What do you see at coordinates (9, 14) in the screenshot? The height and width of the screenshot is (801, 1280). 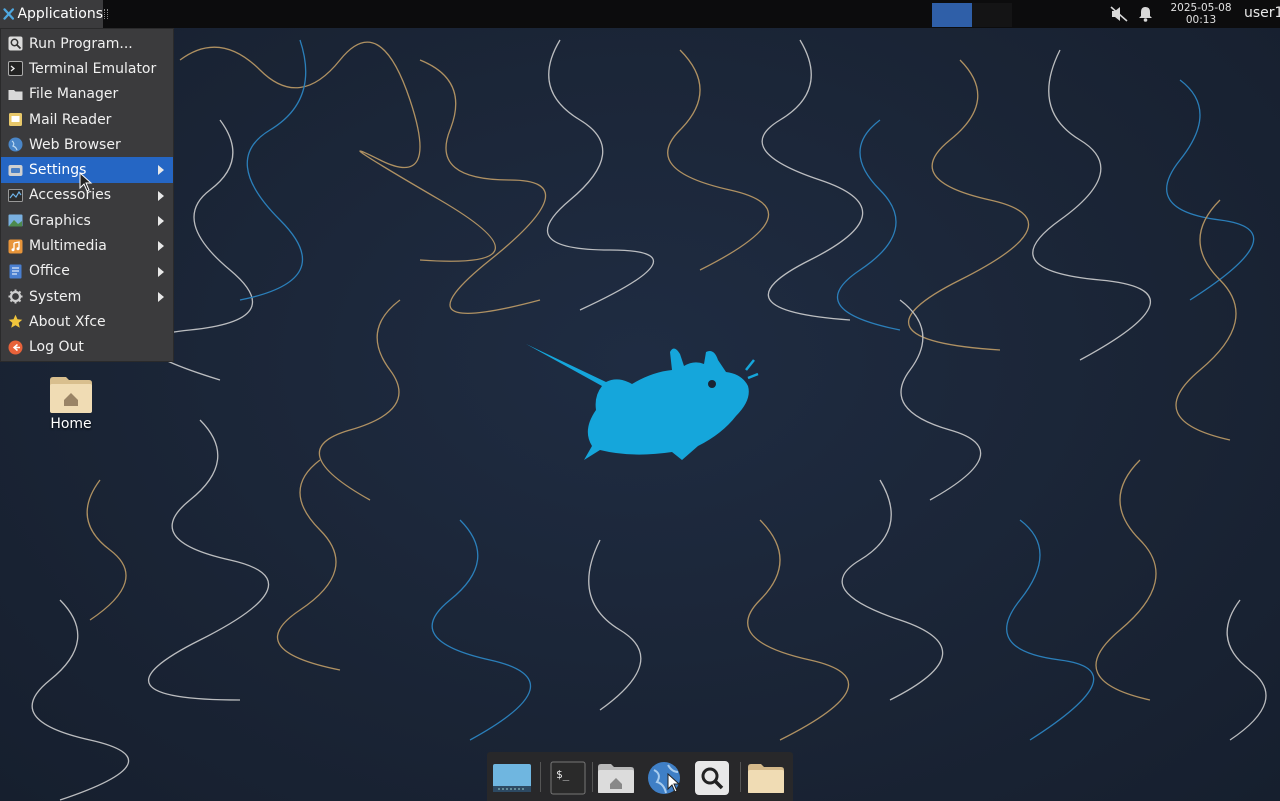 I see `xfce-logo-icon` at bounding box center [9, 14].